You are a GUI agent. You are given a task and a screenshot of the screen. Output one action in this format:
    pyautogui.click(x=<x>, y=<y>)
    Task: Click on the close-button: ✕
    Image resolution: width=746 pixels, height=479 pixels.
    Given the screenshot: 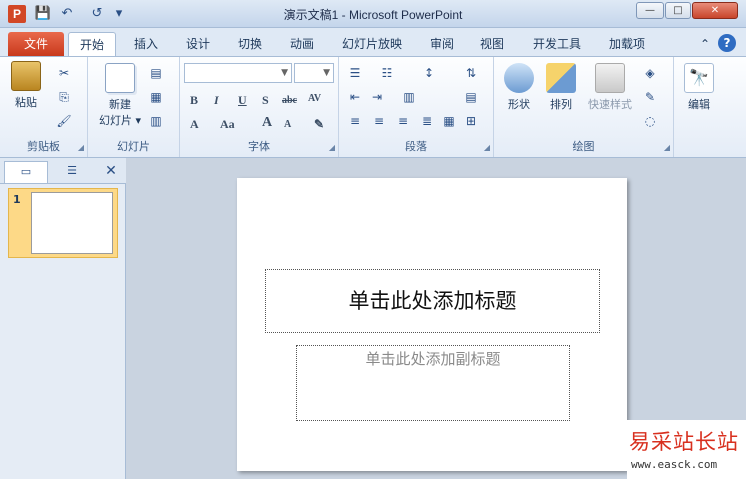 What is the action you would take?
    pyautogui.click(x=715, y=10)
    